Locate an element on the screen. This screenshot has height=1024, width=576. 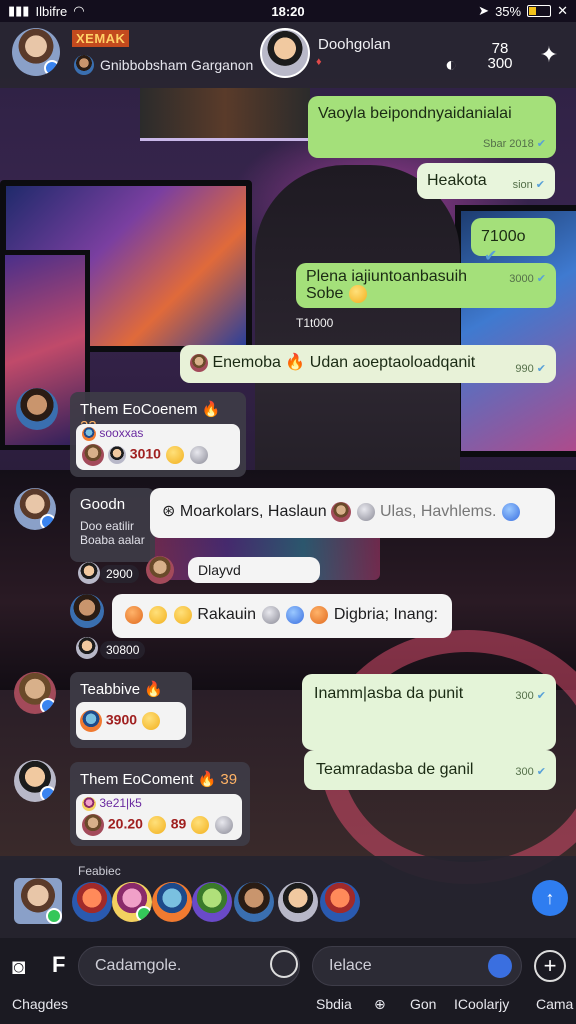
favorites-strip: Feabiec ↑ is located at coordinates (288, 897).